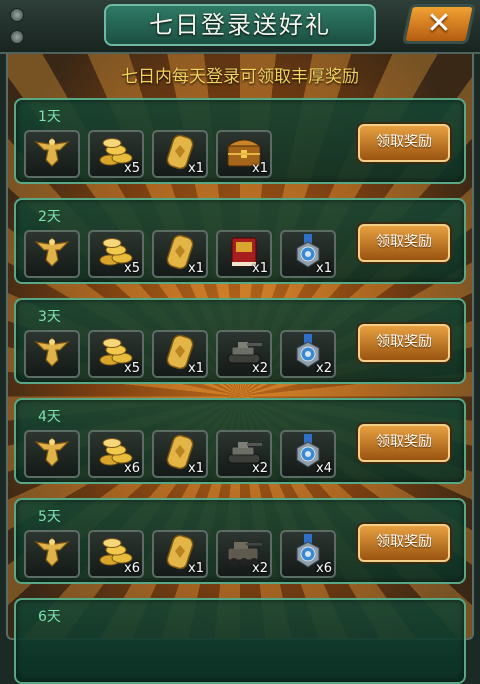 This screenshot has height=684, width=480. What do you see at coordinates (148, 154) in the screenshot?
I see `reward-items: x5 x1 x1` at bounding box center [148, 154].